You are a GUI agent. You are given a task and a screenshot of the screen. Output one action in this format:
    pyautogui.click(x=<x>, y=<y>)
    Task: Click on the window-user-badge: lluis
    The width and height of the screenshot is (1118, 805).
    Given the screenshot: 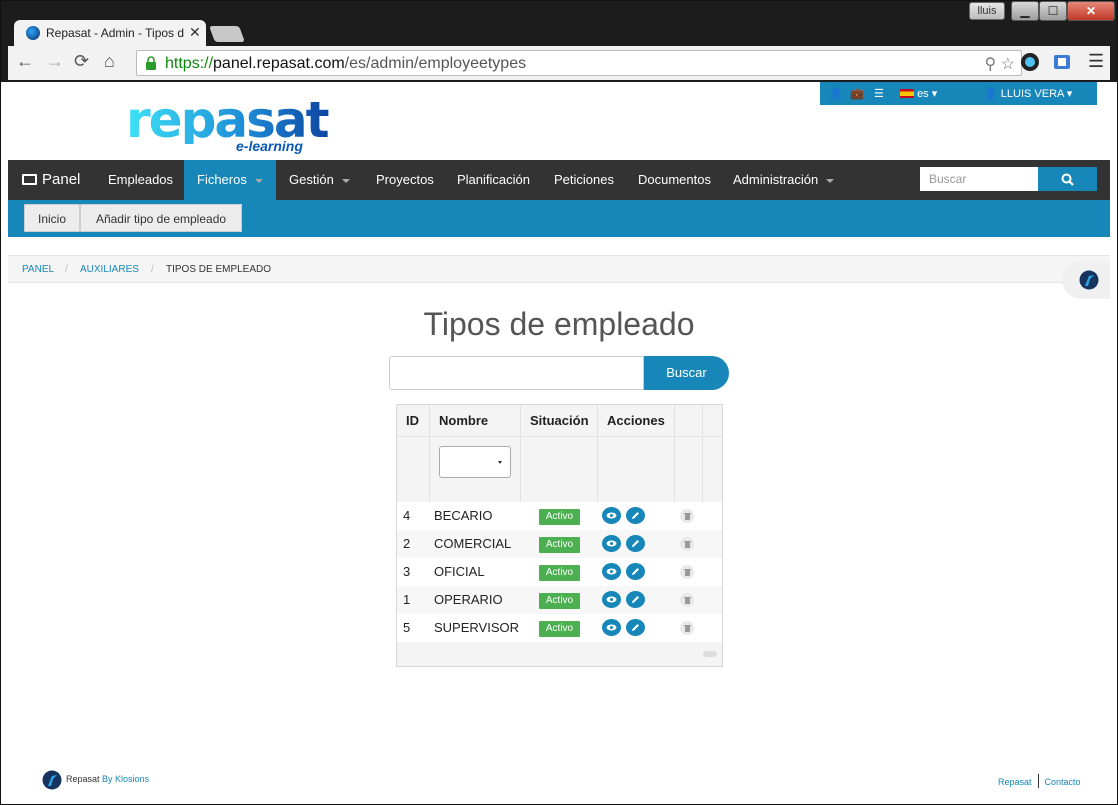 What is the action you would take?
    pyautogui.click(x=987, y=11)
    